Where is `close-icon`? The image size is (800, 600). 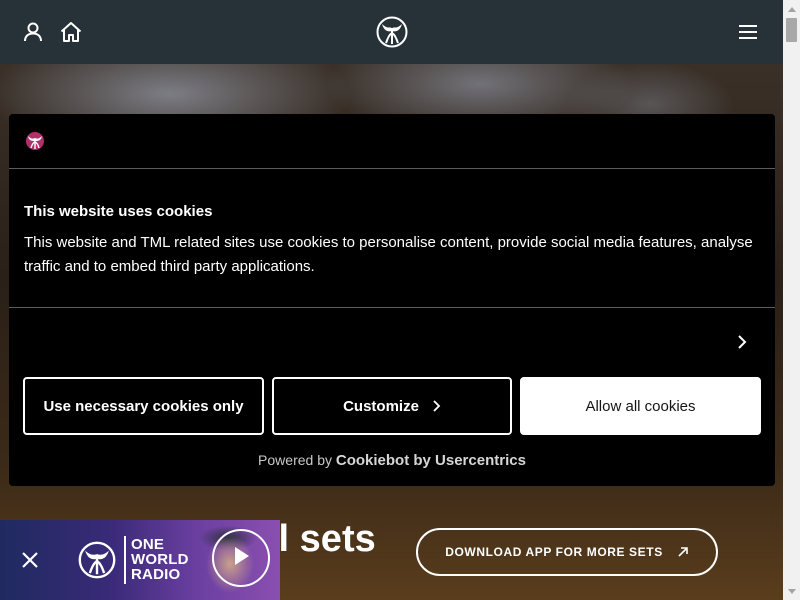 close-icon is located at coordinates (30, 560).